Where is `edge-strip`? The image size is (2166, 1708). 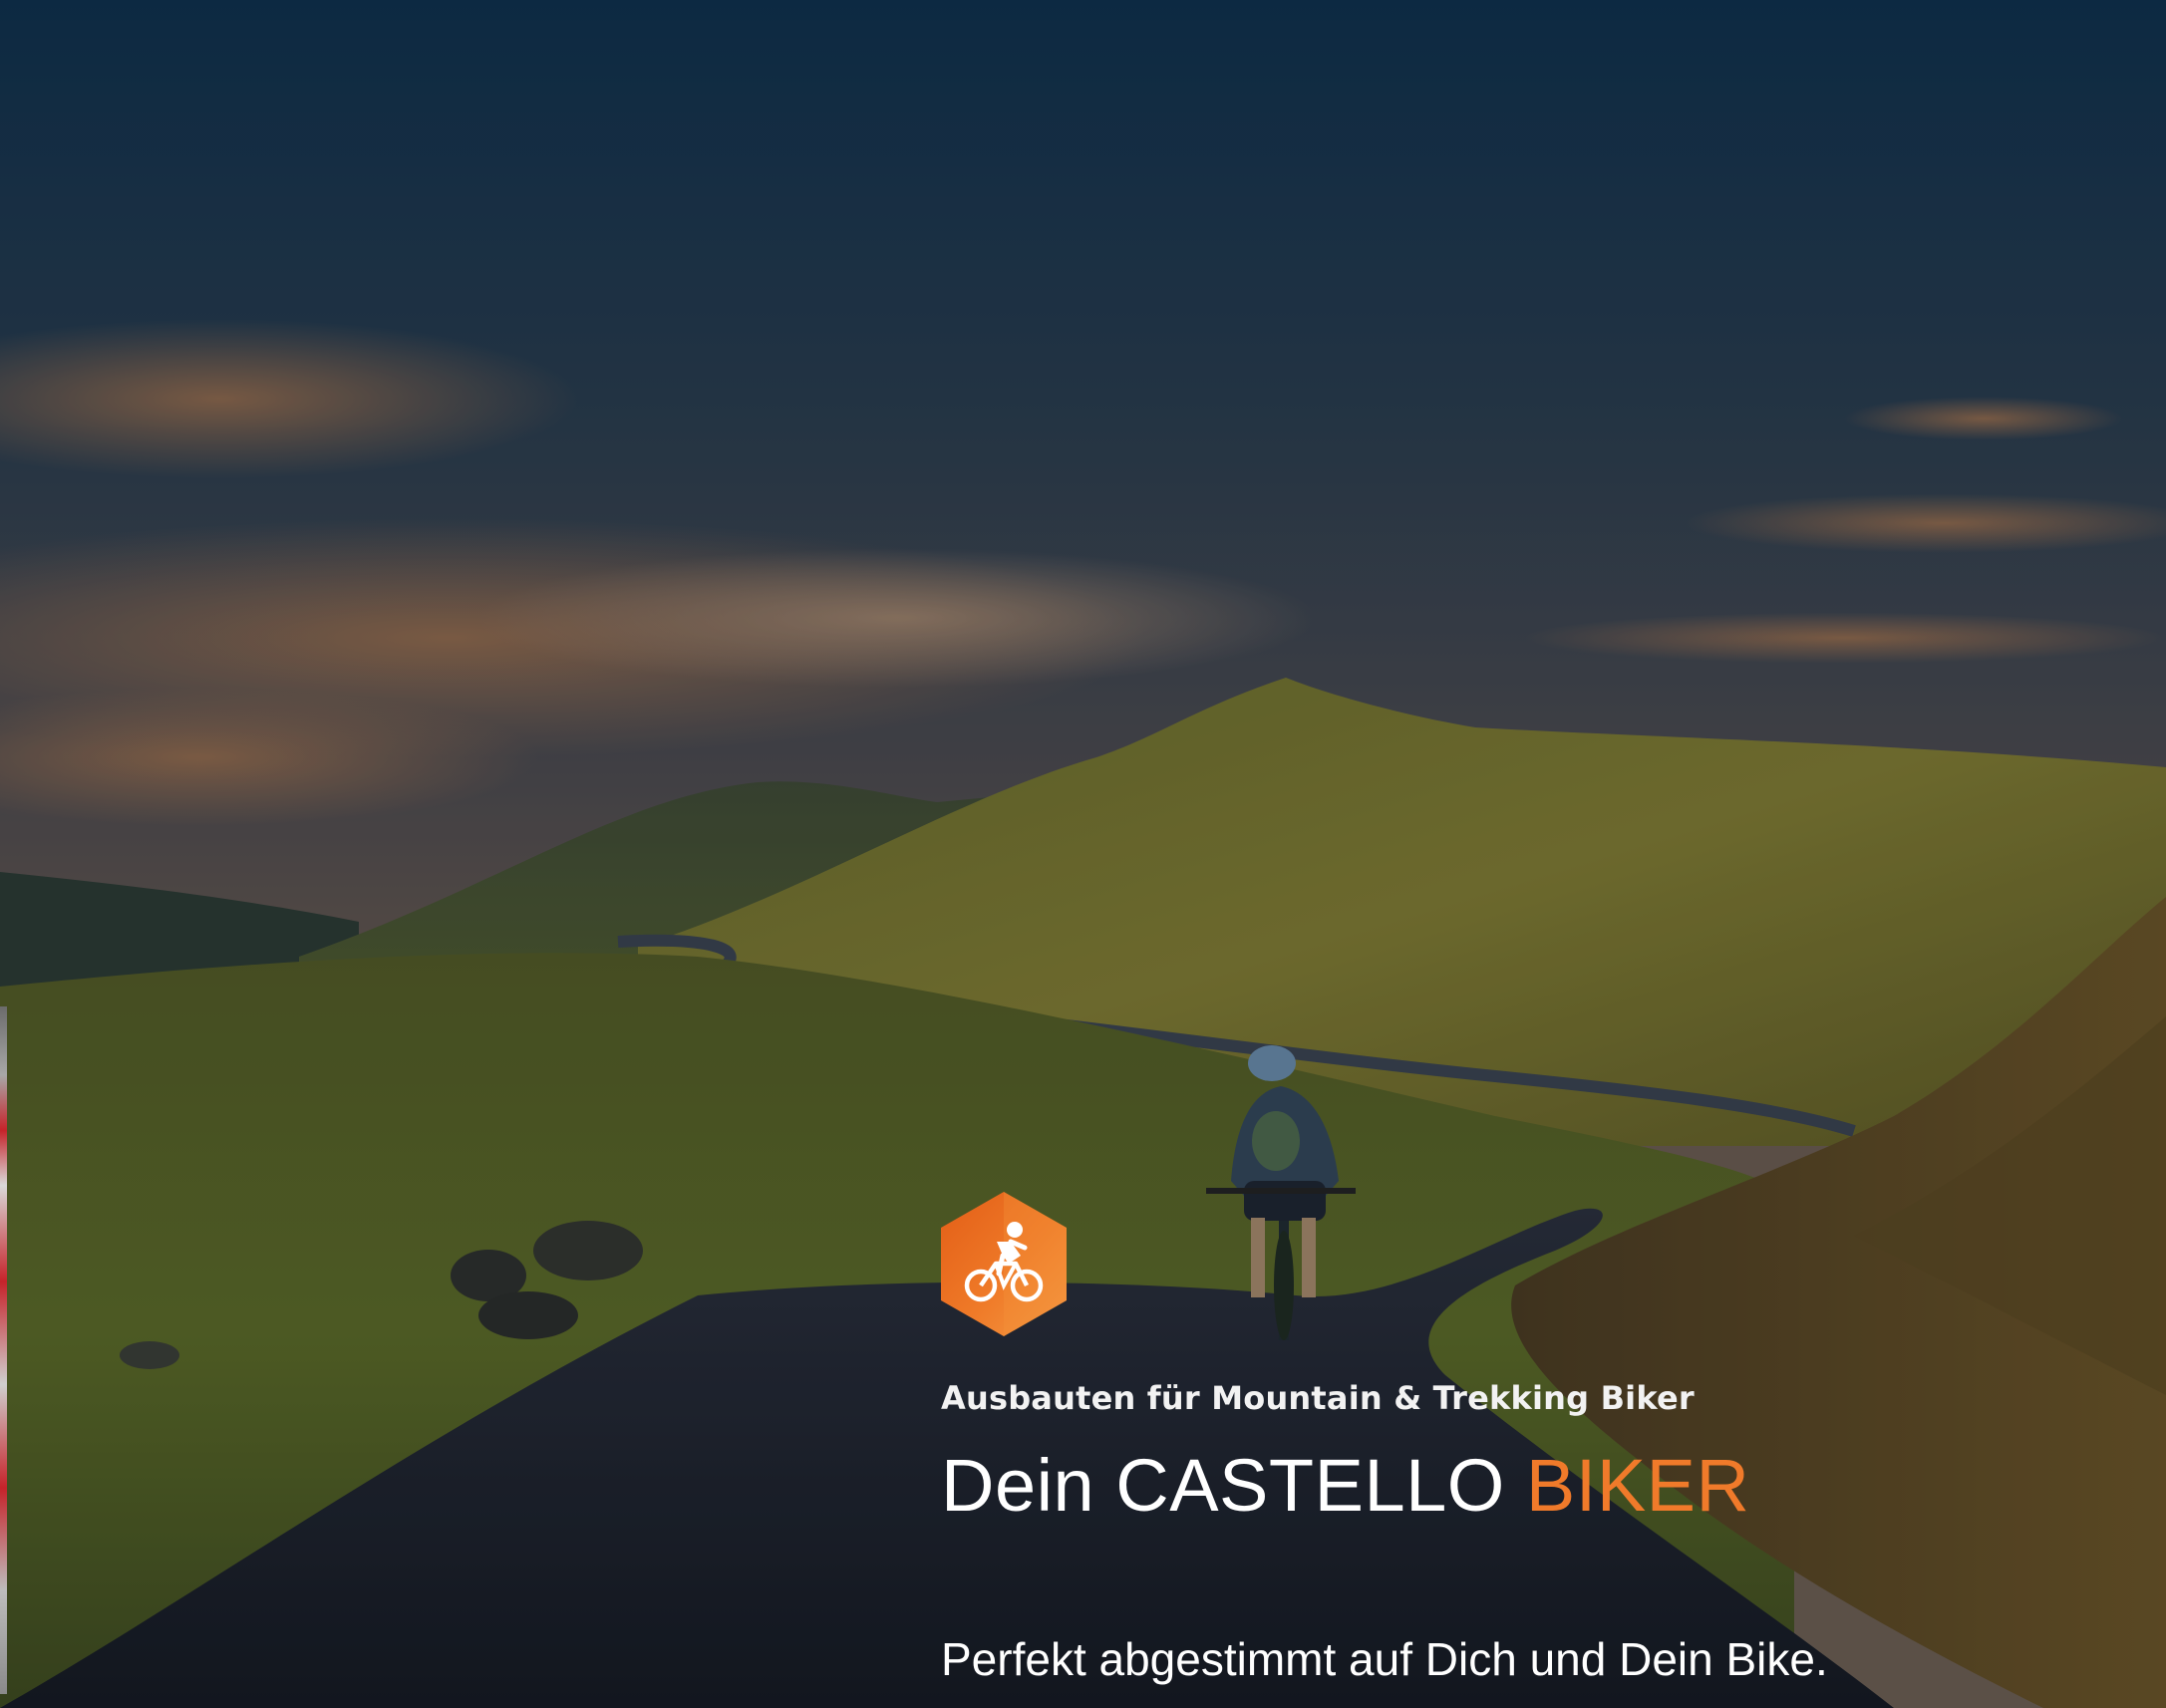 edge-strip is located at coordinates (4, 1350).